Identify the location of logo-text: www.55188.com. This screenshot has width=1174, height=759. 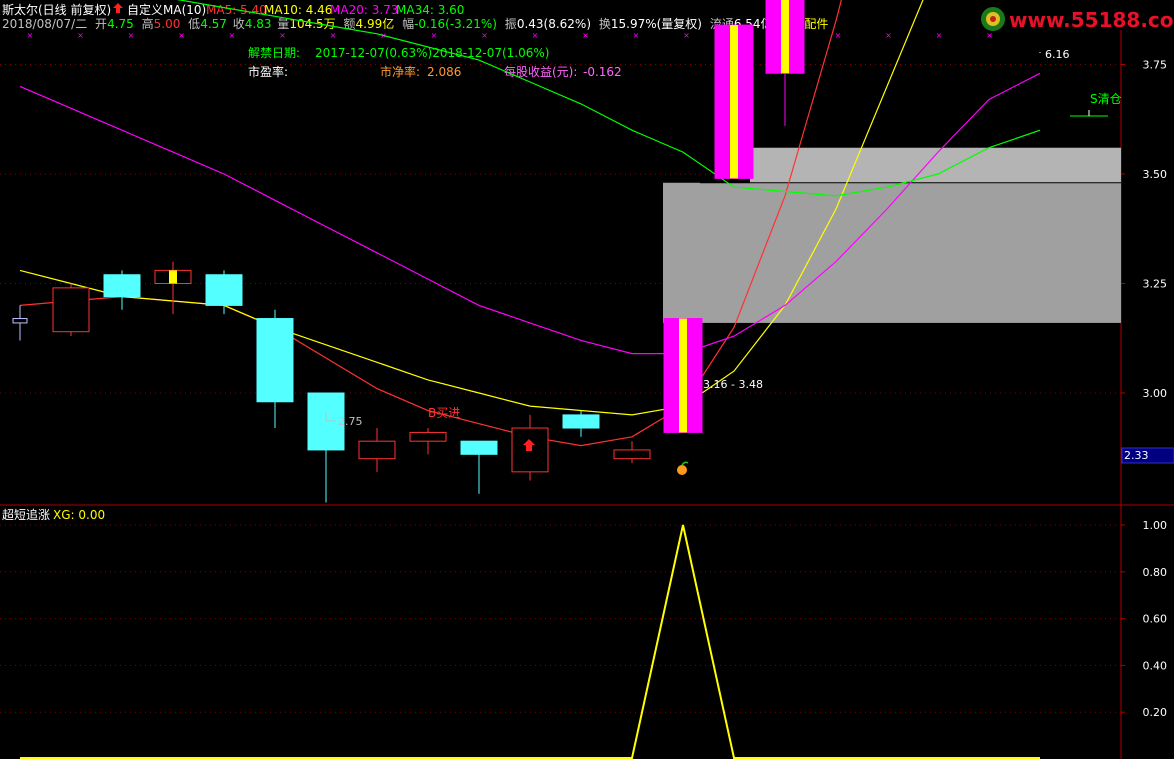
(1091, 20).